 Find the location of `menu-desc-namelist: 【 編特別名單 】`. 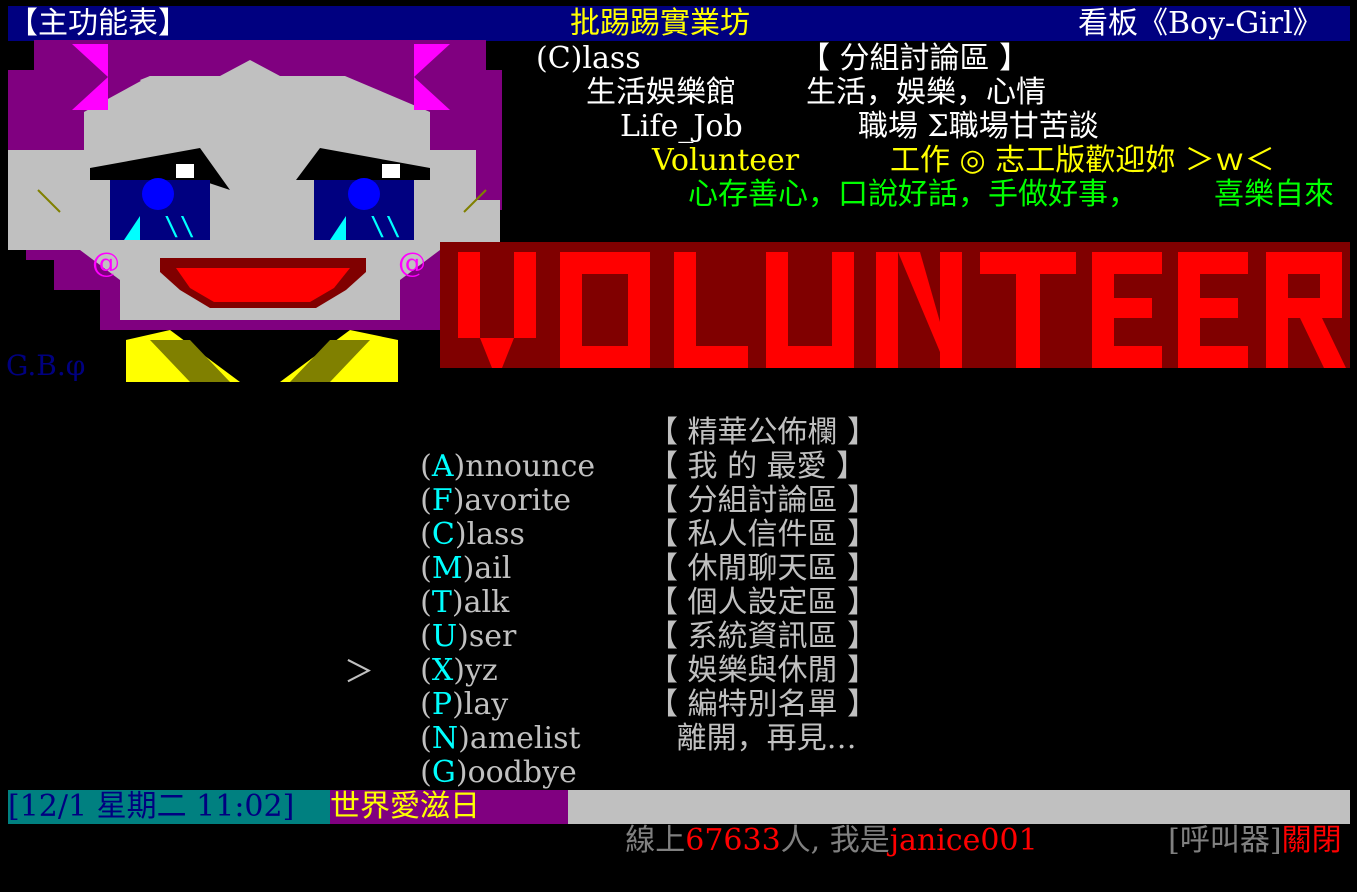

menu-desc-namelist: 【 編特別名單 】 is located at coordinates (763, 704).